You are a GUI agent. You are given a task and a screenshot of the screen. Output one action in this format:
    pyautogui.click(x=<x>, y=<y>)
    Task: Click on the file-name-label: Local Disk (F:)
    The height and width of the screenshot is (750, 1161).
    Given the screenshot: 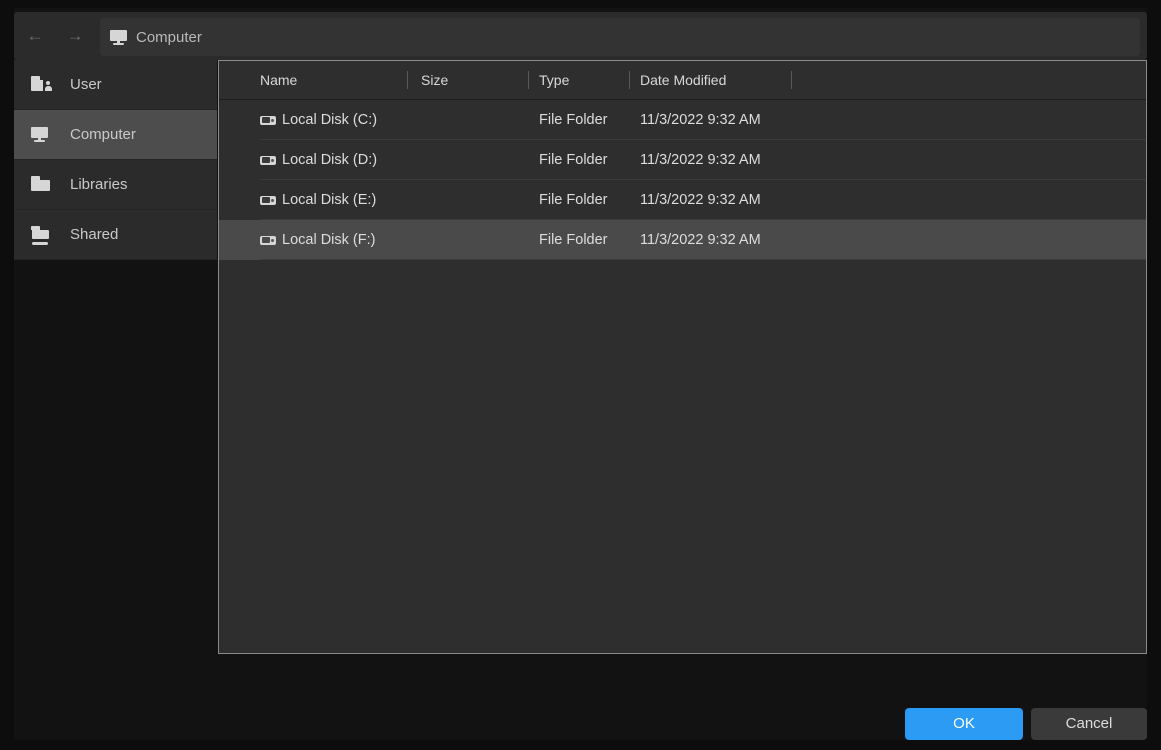 What is the action you would take?
    pyautogui.click(x=329, y=240)
    